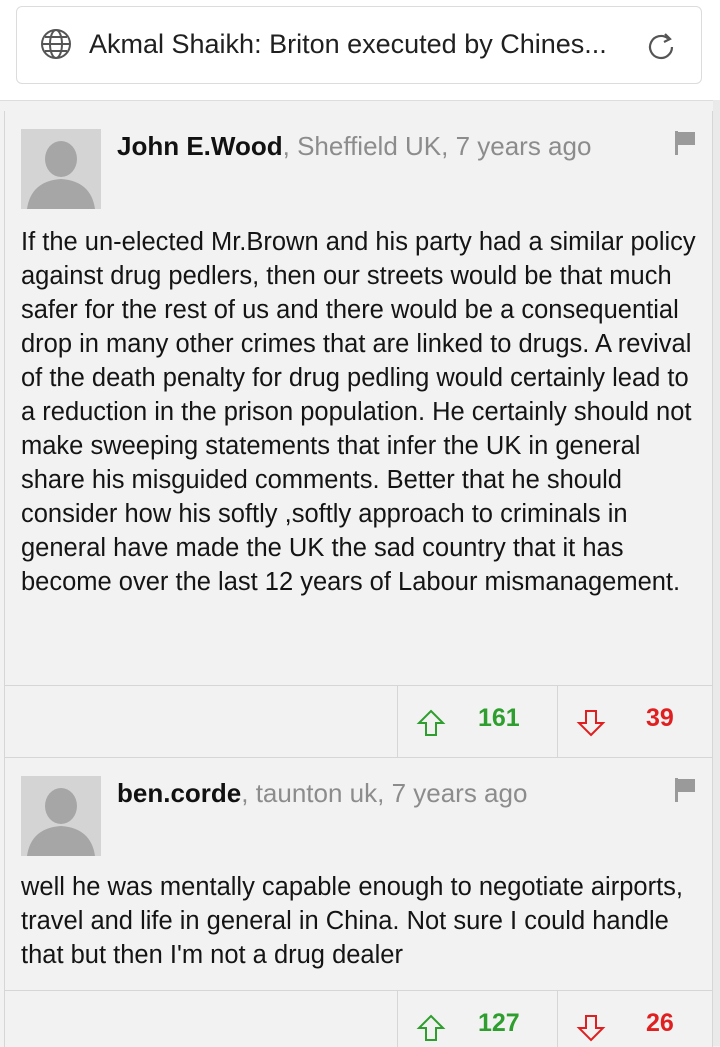 The width and height of the screenshot is (720, 1047). What do you see at coordinates (660, 1023) in the screenshot?
I see `downvote-count: 26` at bounding box center [660, 1023].